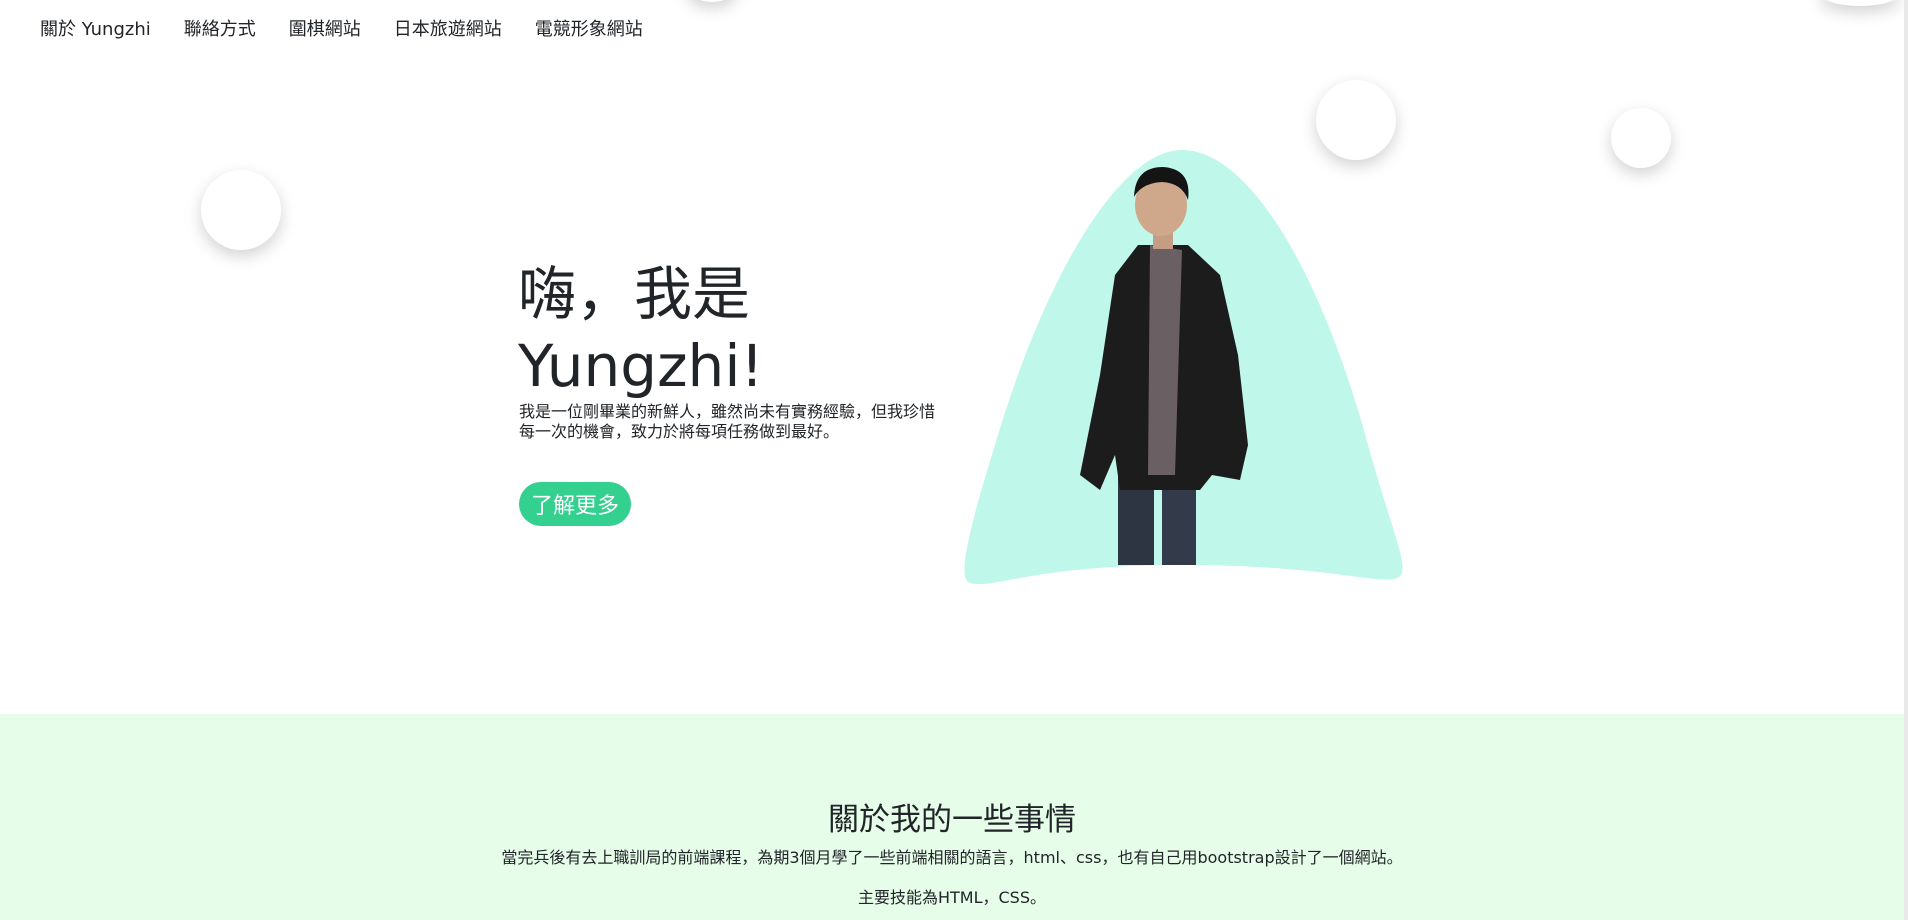  Describe the element at coordinates (95, 28) in the screenshot. I see `nav-item-about: 關於 Yungzhi` at that location.